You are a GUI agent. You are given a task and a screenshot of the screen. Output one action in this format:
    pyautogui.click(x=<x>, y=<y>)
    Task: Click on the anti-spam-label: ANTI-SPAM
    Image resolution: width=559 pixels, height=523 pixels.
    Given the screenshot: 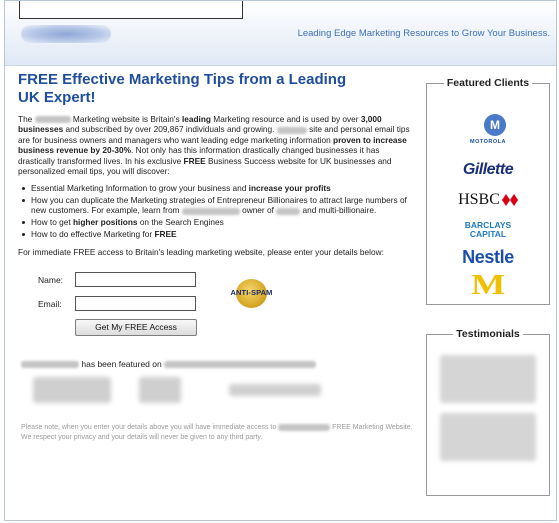 What is the action you would take?
    pyautogui.click(x=251, y=292)
    